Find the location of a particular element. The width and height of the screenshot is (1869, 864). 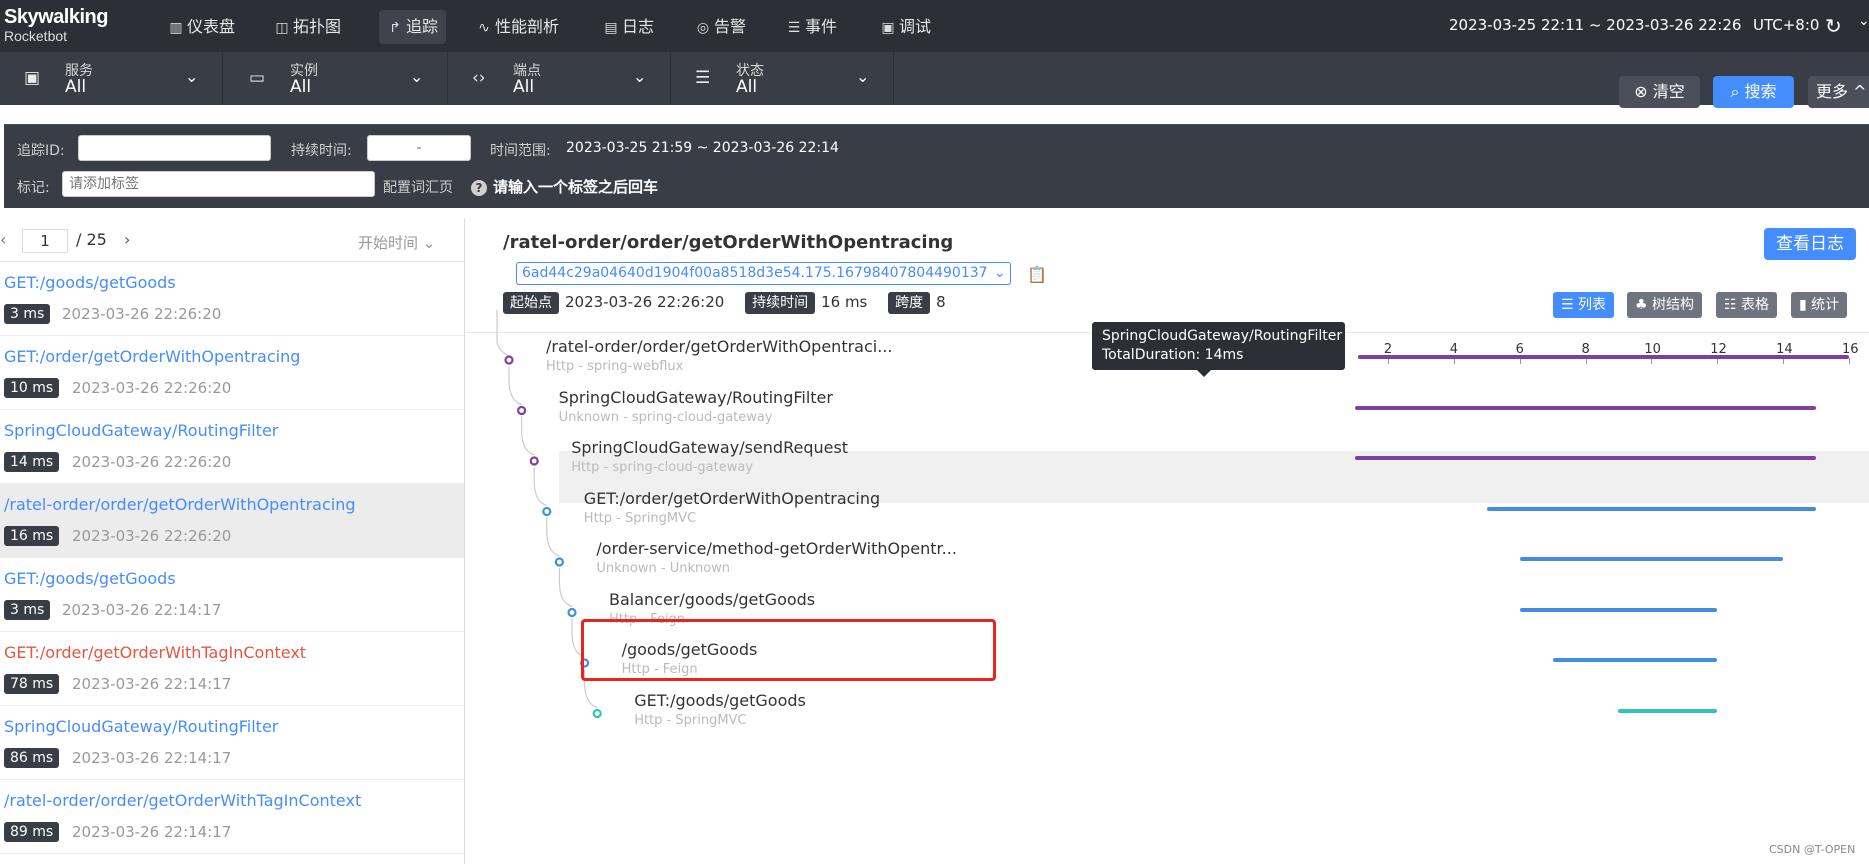

status-select: ☰ 状态 All ⌄ is located at coordinates (782, 78).